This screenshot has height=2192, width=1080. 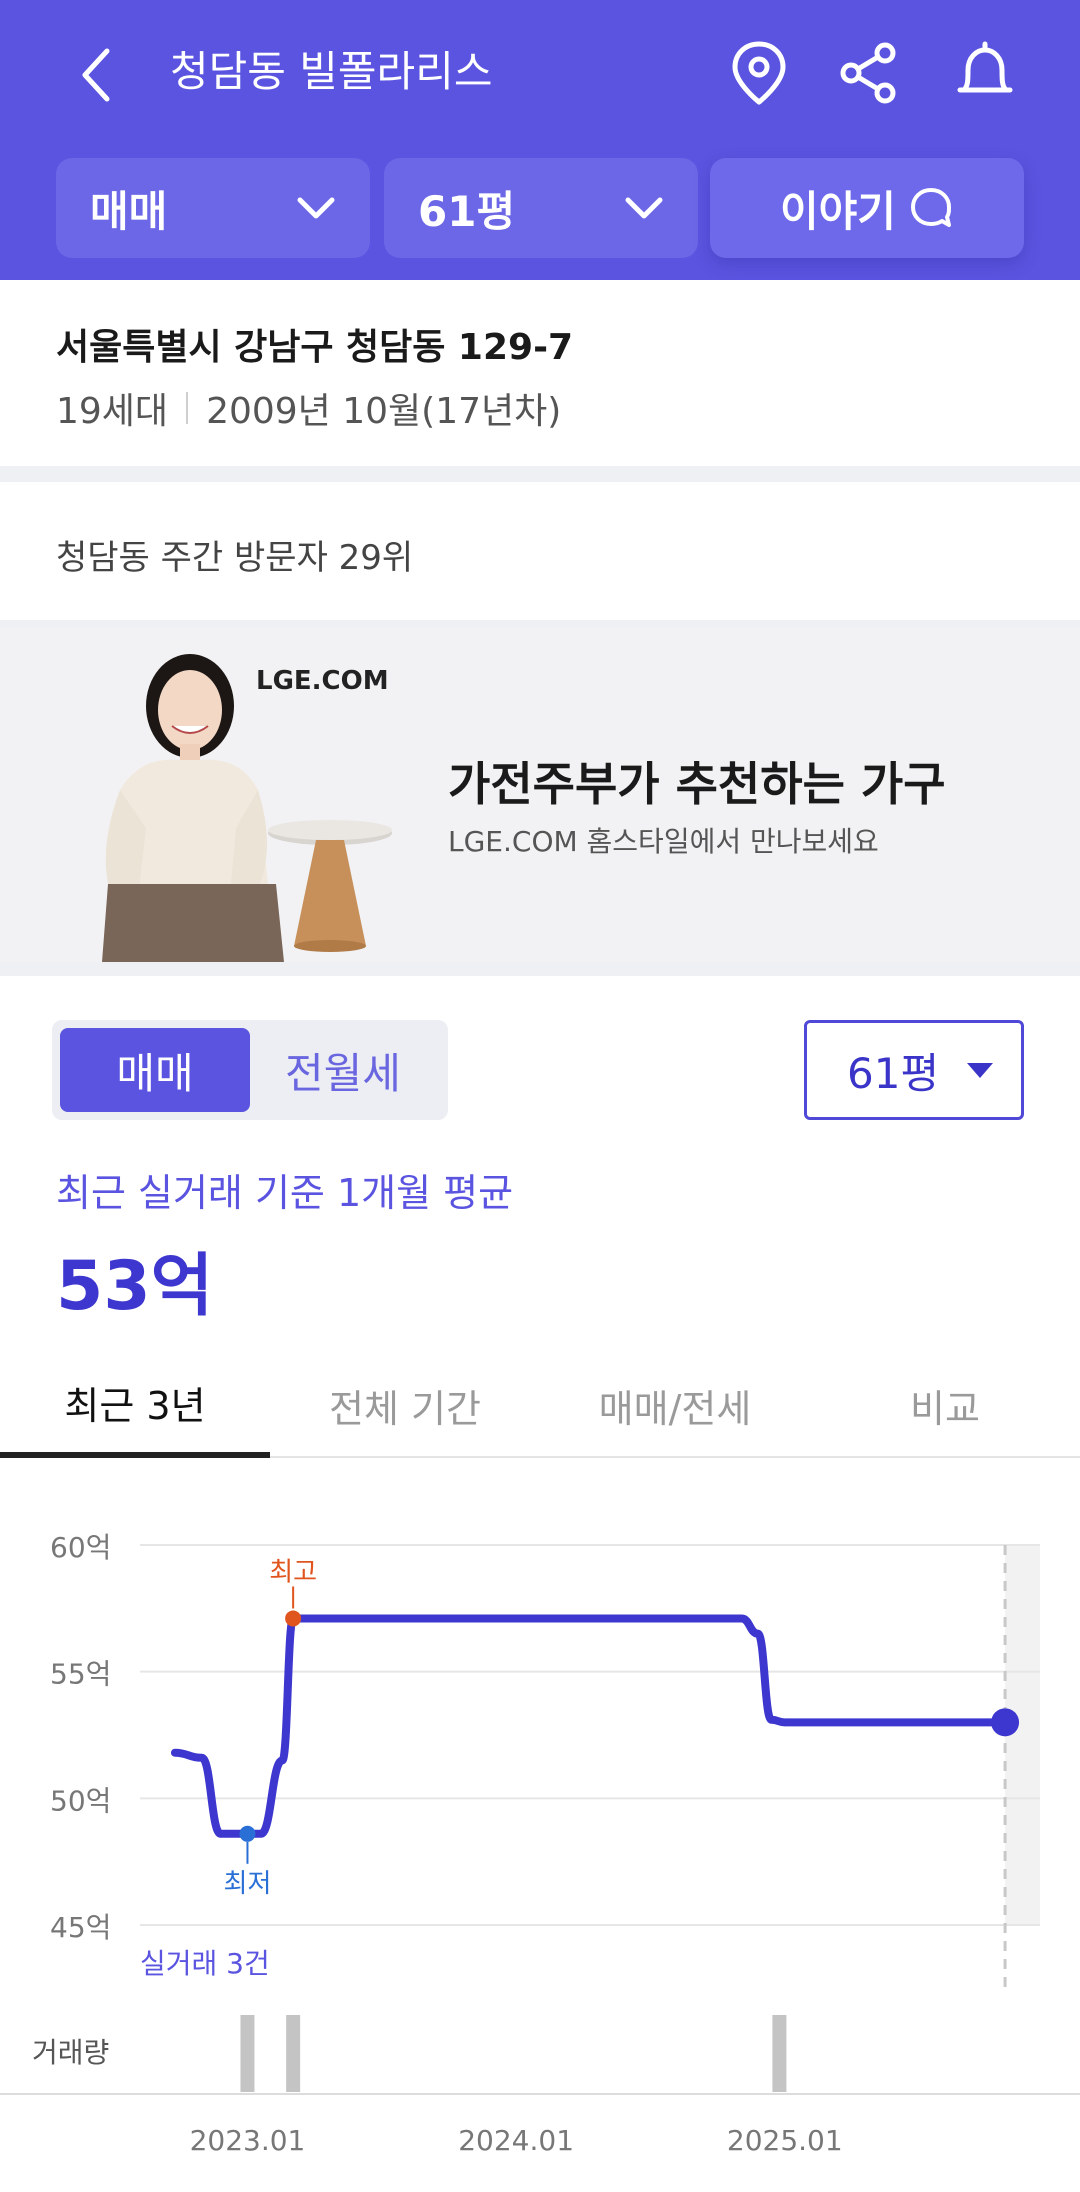 What do you see at coordinates (80, 1800) in the screenshot?
I see `y-tick-label: 50억` at bounding box center [80, 1800].